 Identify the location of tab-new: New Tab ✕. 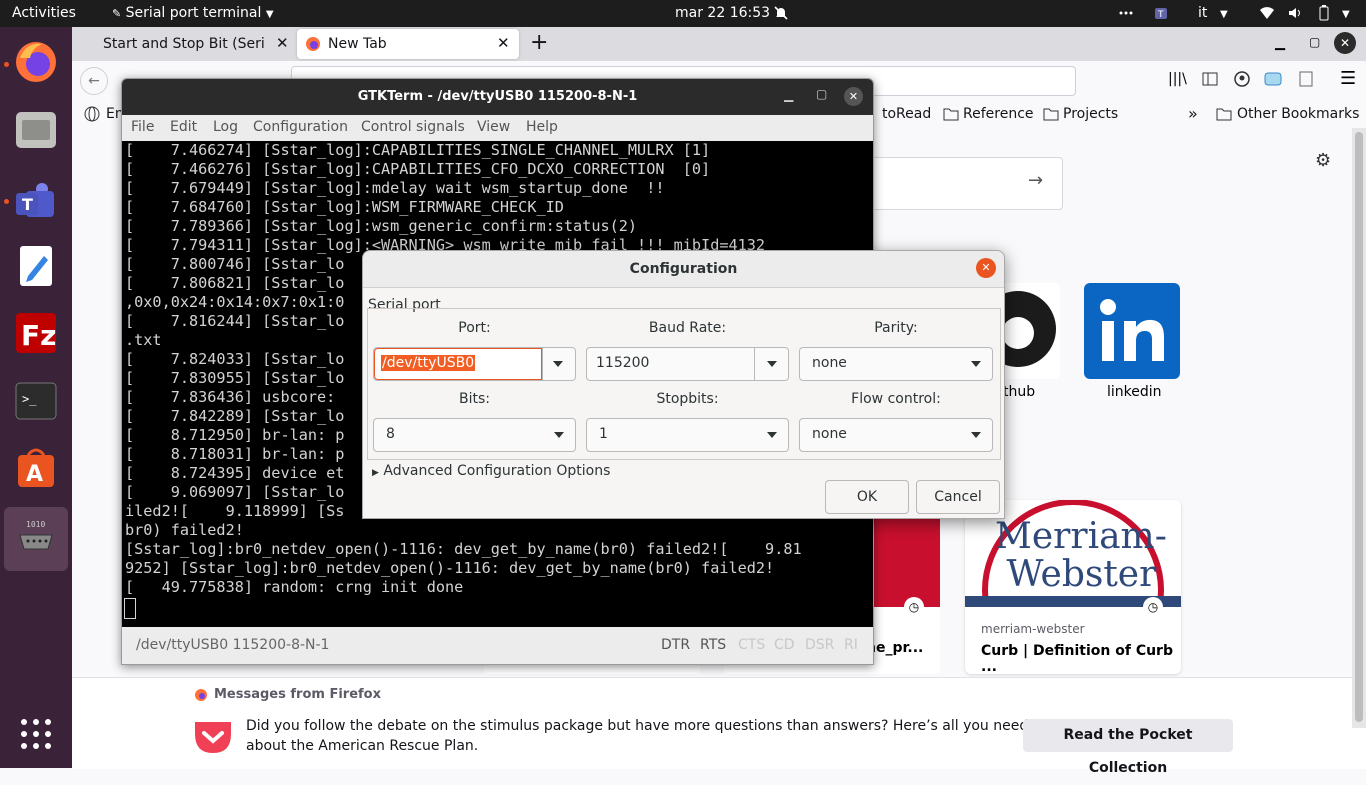
(408, 44).